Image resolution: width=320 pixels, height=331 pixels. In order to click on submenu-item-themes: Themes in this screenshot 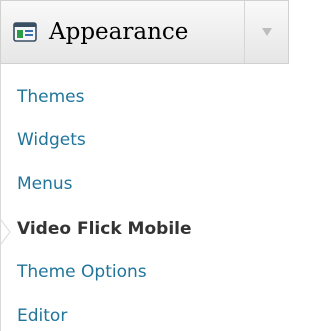, I will do `click(51, 97)`.